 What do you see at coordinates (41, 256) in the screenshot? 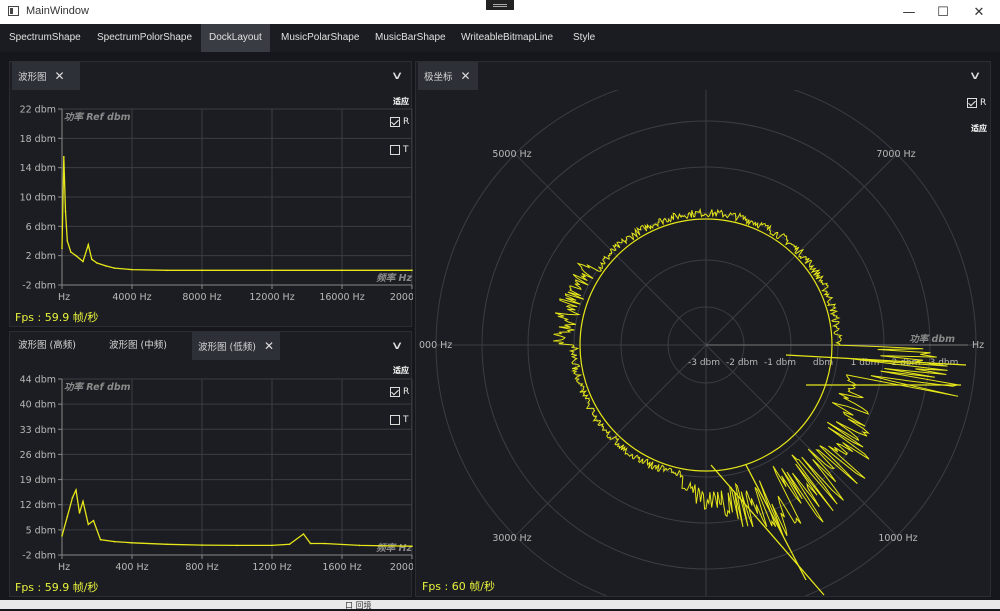
I see `y-tick-label: 2 dbm` at bounding box center [41, 256].